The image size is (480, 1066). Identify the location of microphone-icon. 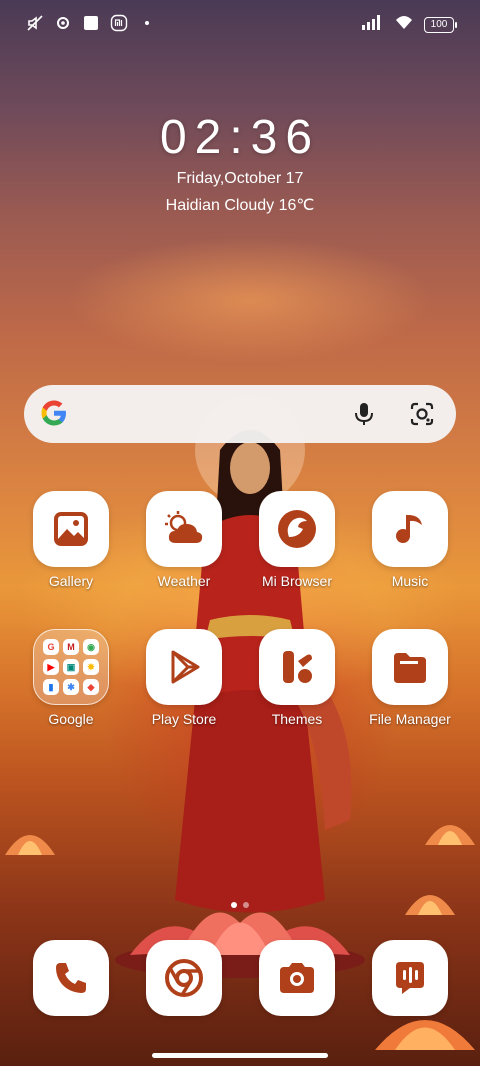
(364, 414).